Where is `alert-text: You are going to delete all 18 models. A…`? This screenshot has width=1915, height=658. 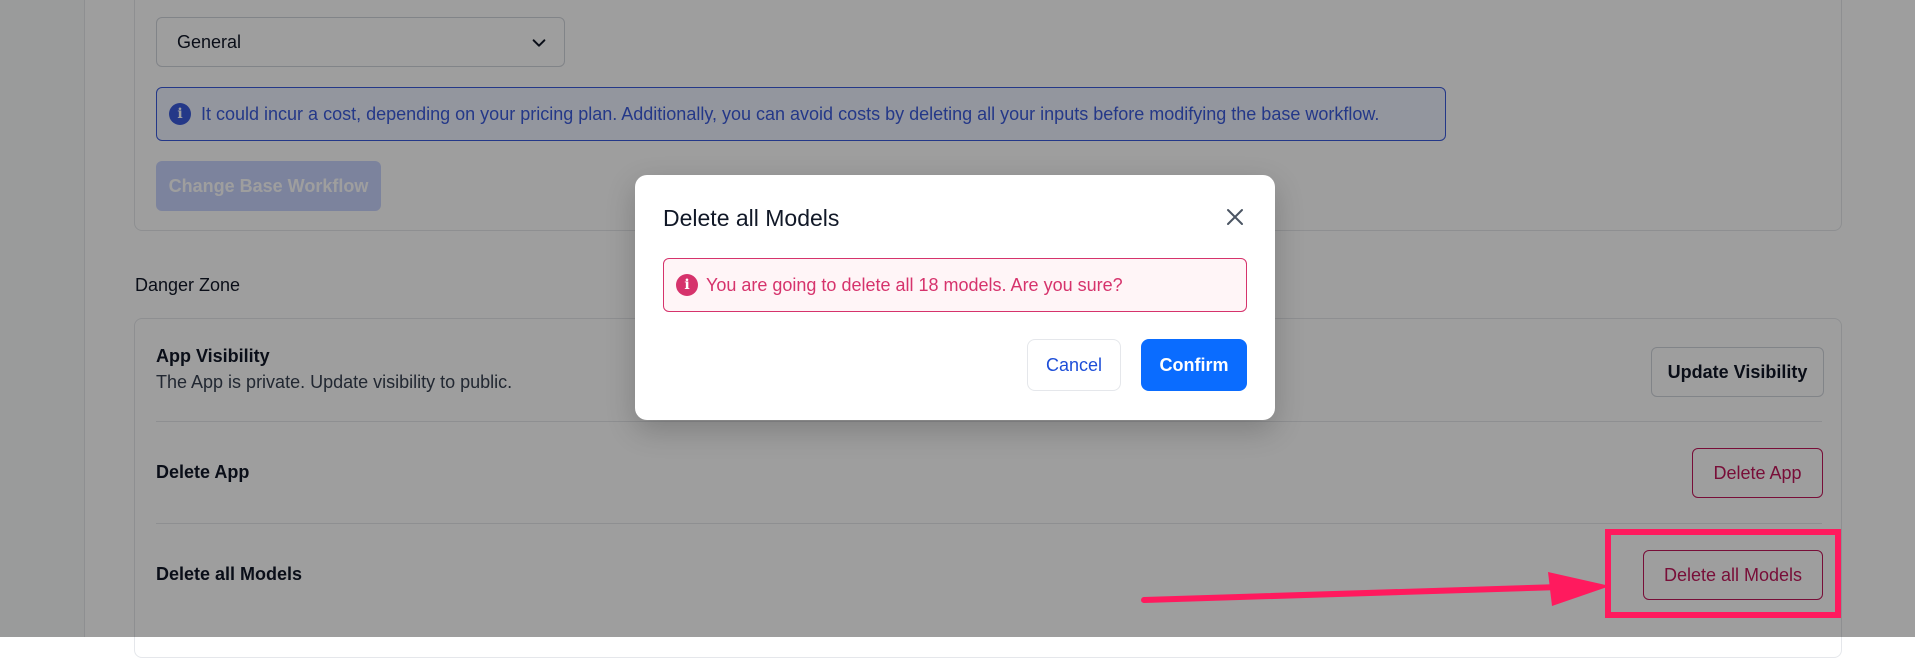 alert-text: You are going to delete all 18 models. A… is located at coordinates (914, 284).